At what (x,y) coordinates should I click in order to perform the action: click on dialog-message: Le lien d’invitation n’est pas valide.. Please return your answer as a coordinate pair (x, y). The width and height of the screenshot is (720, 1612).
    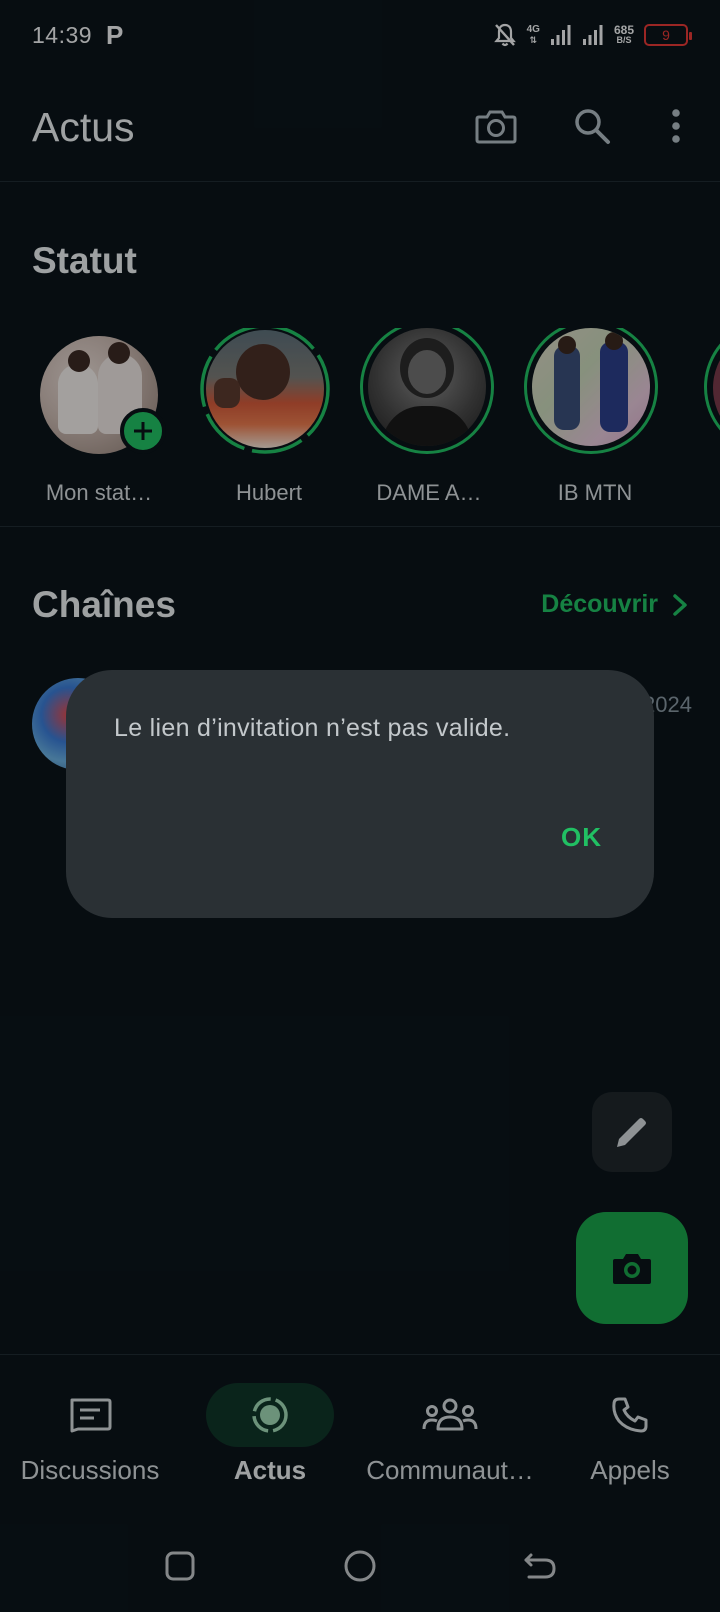
    Looking at the image, I should click on (312, 728).